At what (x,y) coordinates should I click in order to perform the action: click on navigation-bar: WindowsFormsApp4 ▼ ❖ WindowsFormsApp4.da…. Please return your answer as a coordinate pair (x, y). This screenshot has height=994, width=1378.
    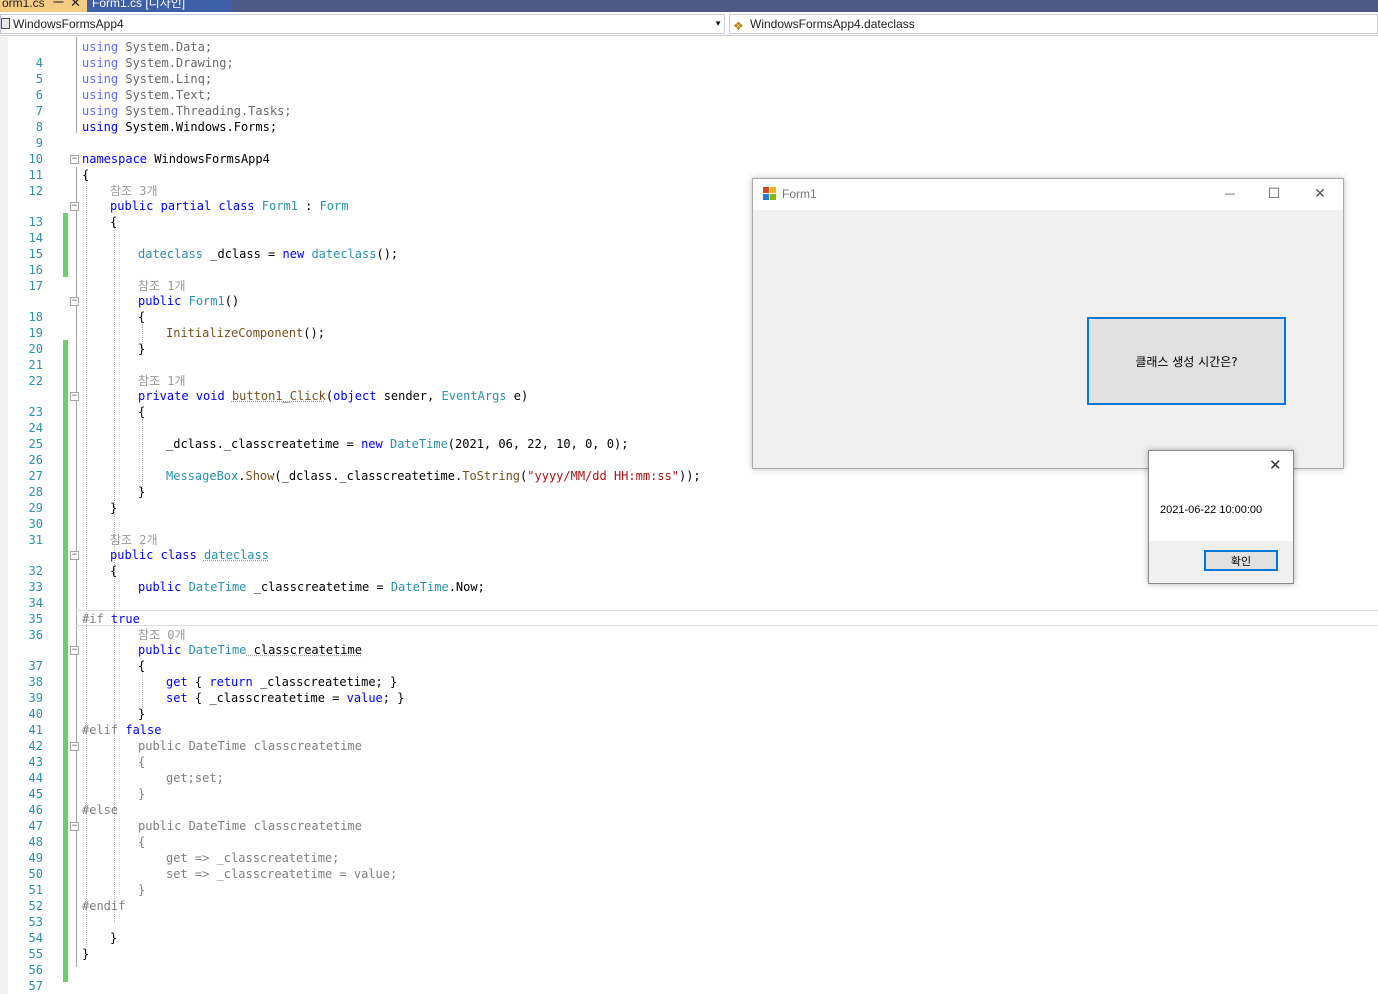
    Looking at the image, I should click on (689, 24).